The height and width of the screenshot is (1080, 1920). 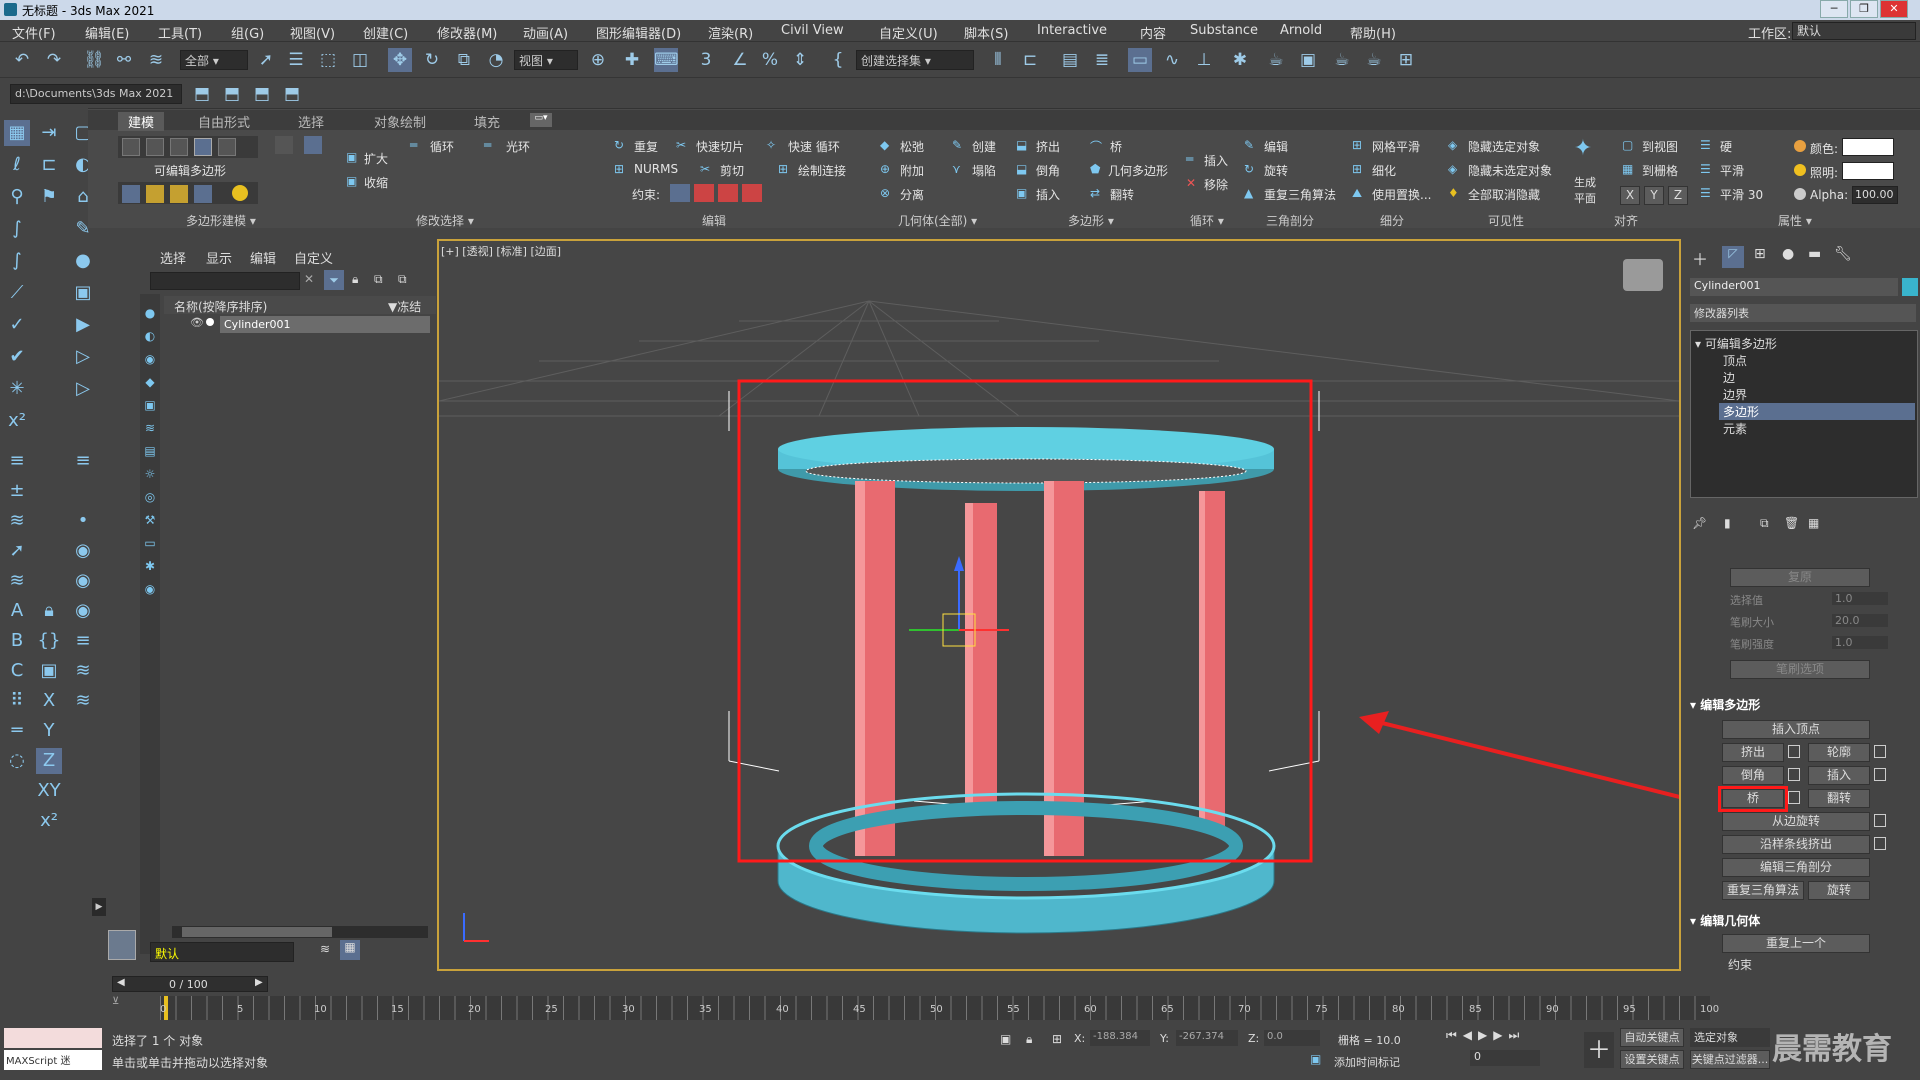 What do you see at coordinates (121, 982) in the screenshot?
I see `prev-frame-icon: ◀` at bounding box center [121, 982].